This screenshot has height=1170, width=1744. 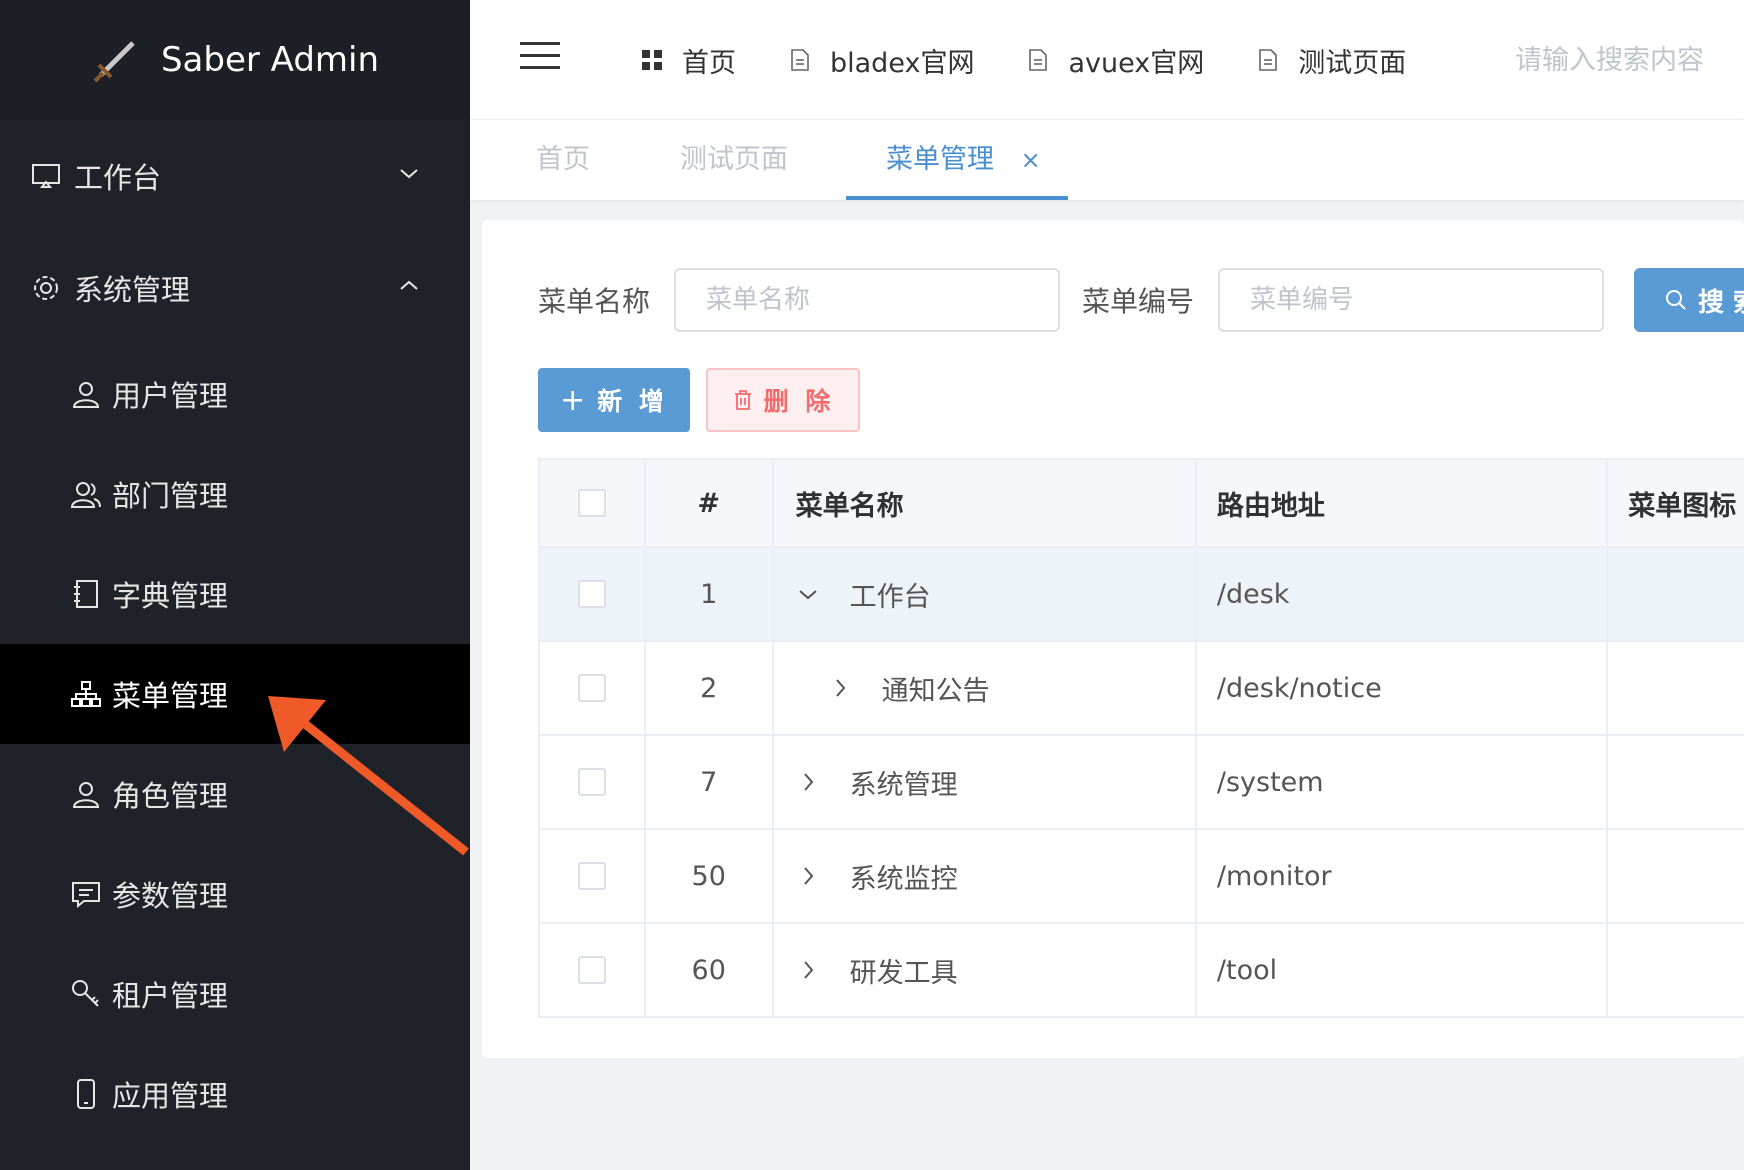 What do you see at coordinates (170, 696) in the screenshot?
I see `sidebar-item-label: 菜单管理` at bounding box center [170, 696].